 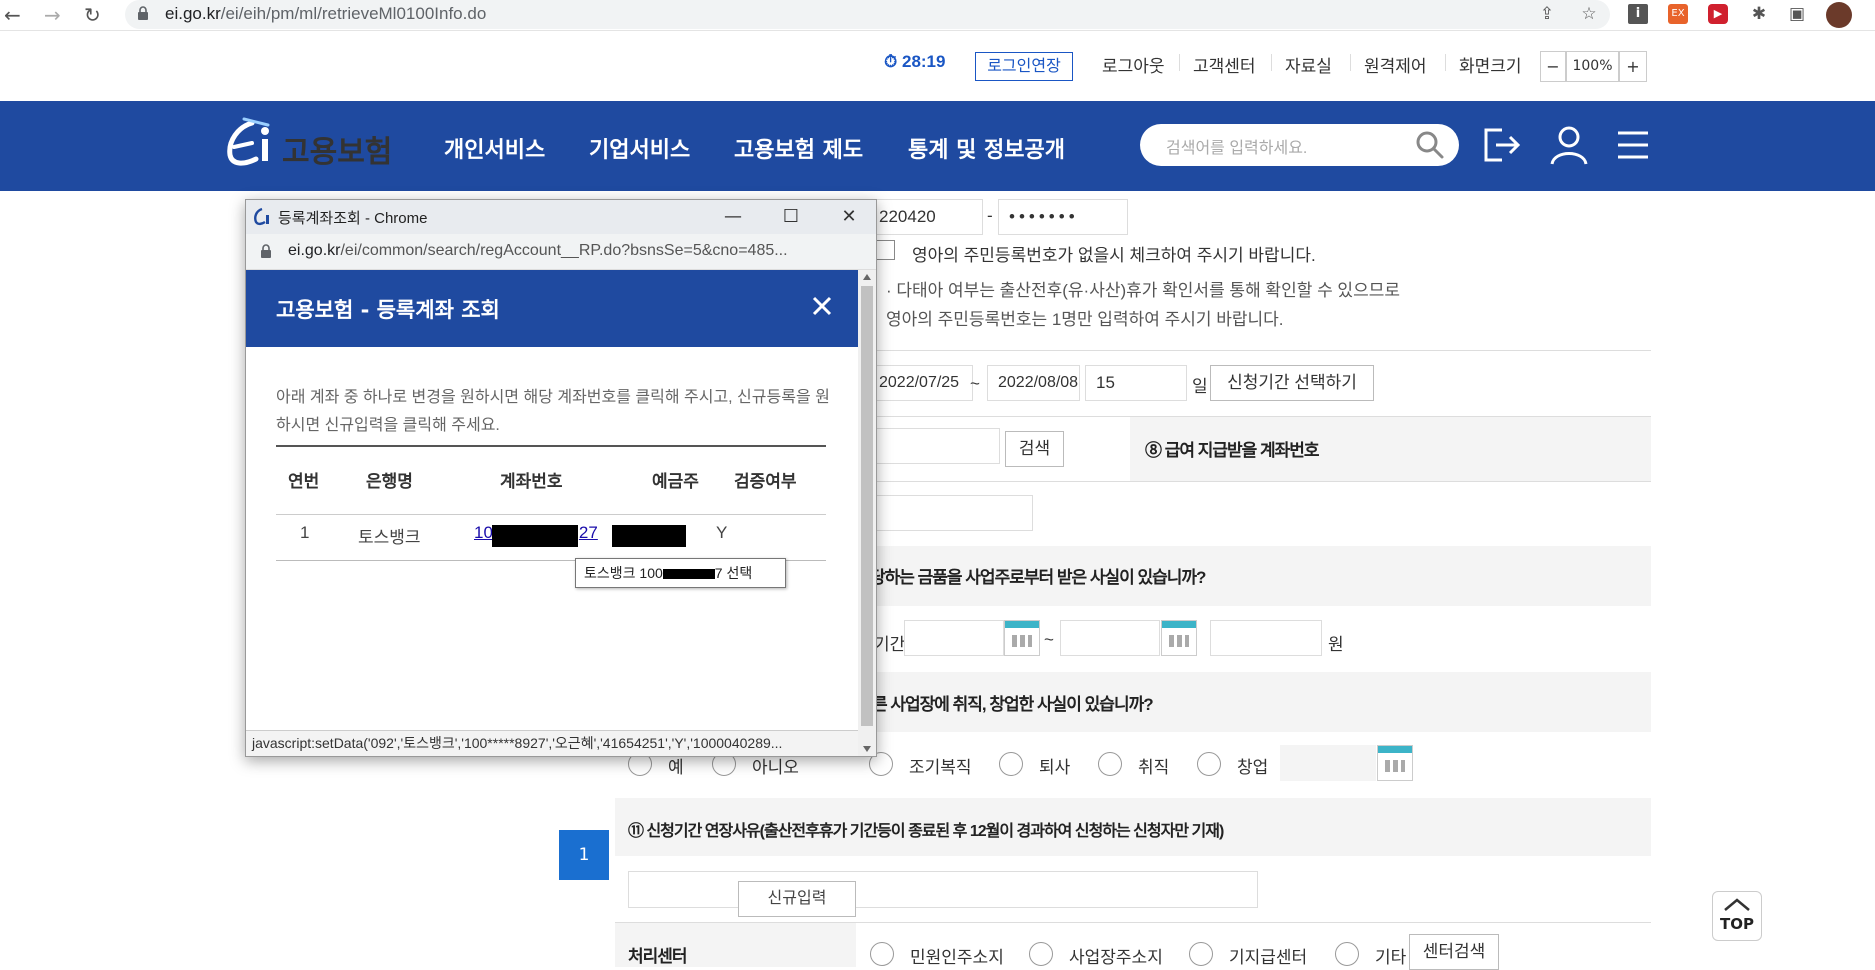 What do you see at coordinates (1839, 15) in the screenshot?
I see `profile-avatar` at bounding box center [1839, 15].